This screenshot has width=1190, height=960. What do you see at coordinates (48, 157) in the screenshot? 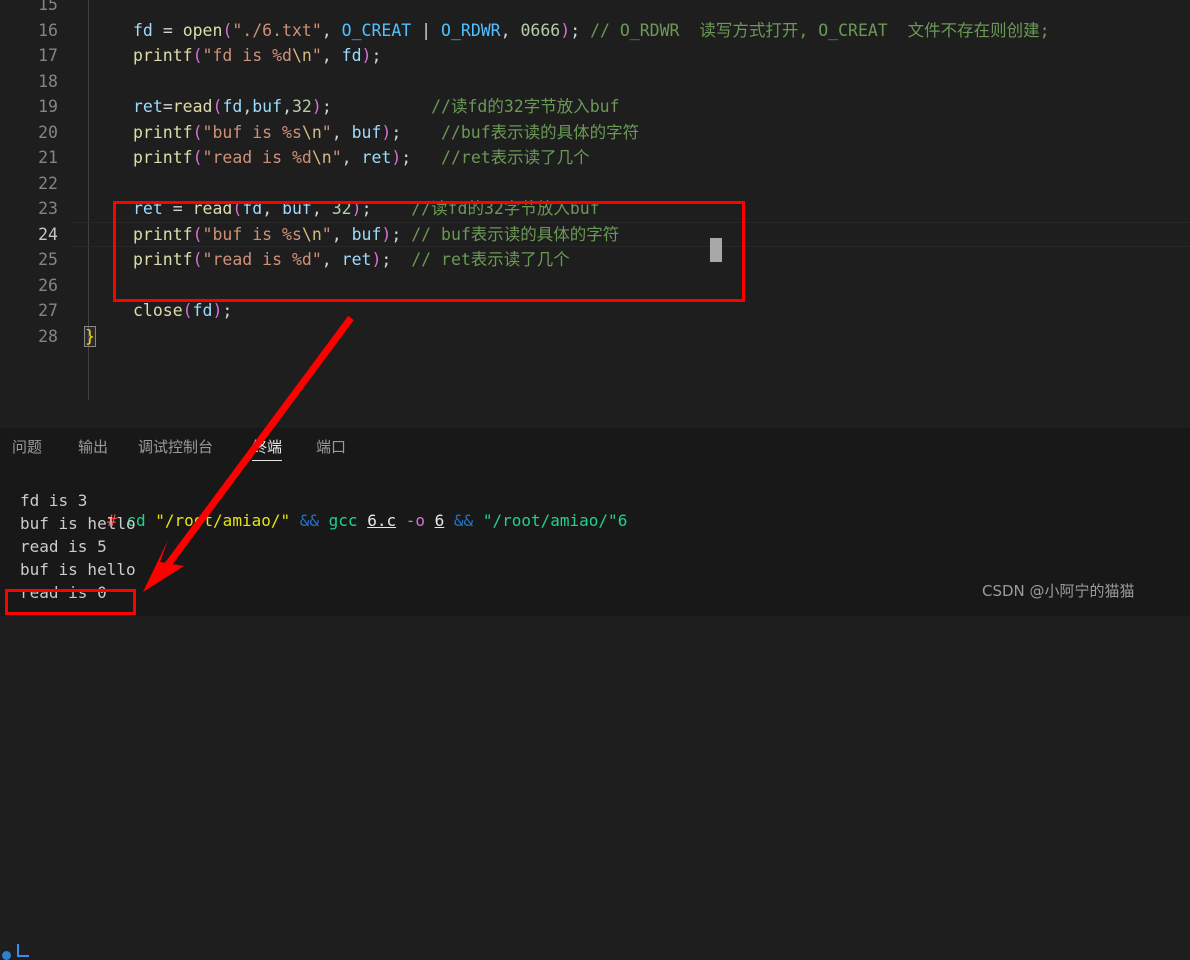
I see `line-number: 21` at bounding box center [48, 157].